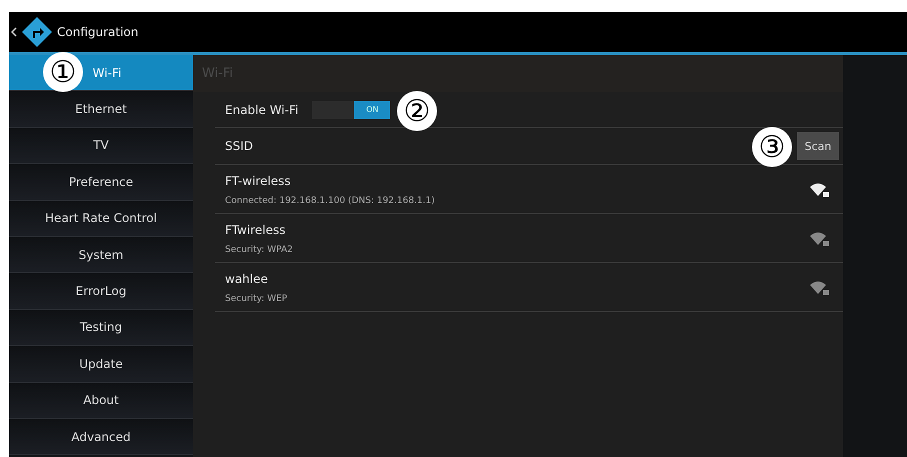 This screenshot has width=907, height=457. What do you see at coordinates (256, 299) in the screenshot?
I see `network-detail: Security: WEP` at bounding box center [256, 299].